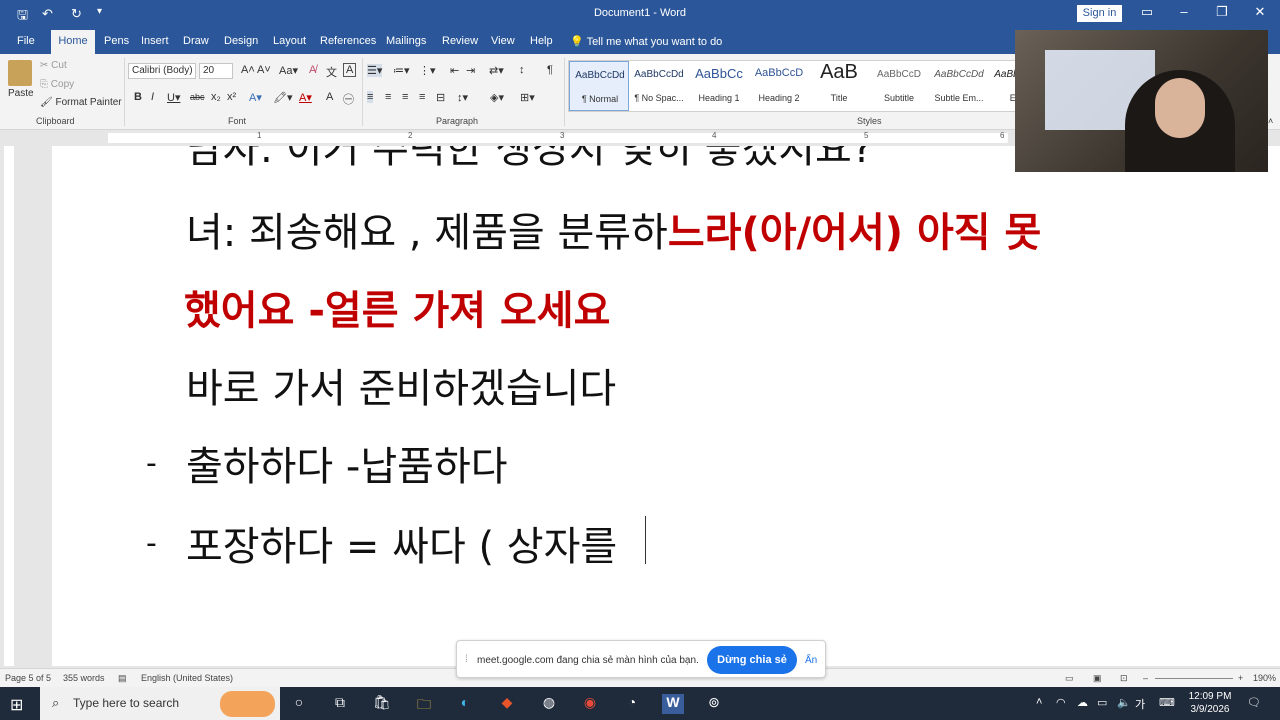 The image size is (1280, 720). What do you see at coordinates (1264, 678) in the screenshot?
I see `zoom-level: 190%` at bounding box center [1264, 678].